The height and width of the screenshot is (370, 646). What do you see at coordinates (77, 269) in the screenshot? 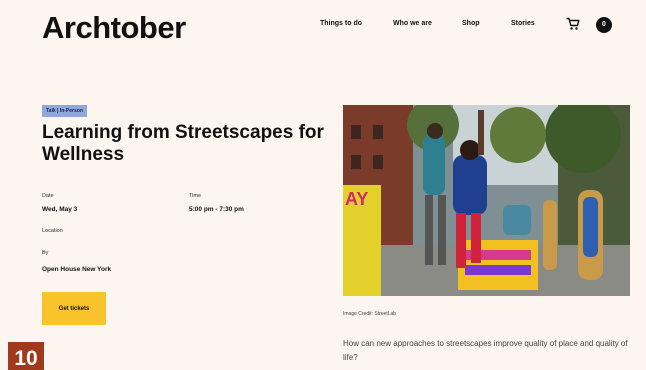
I see `organizer-value: Open House New York` at bounding box center [77, 269].